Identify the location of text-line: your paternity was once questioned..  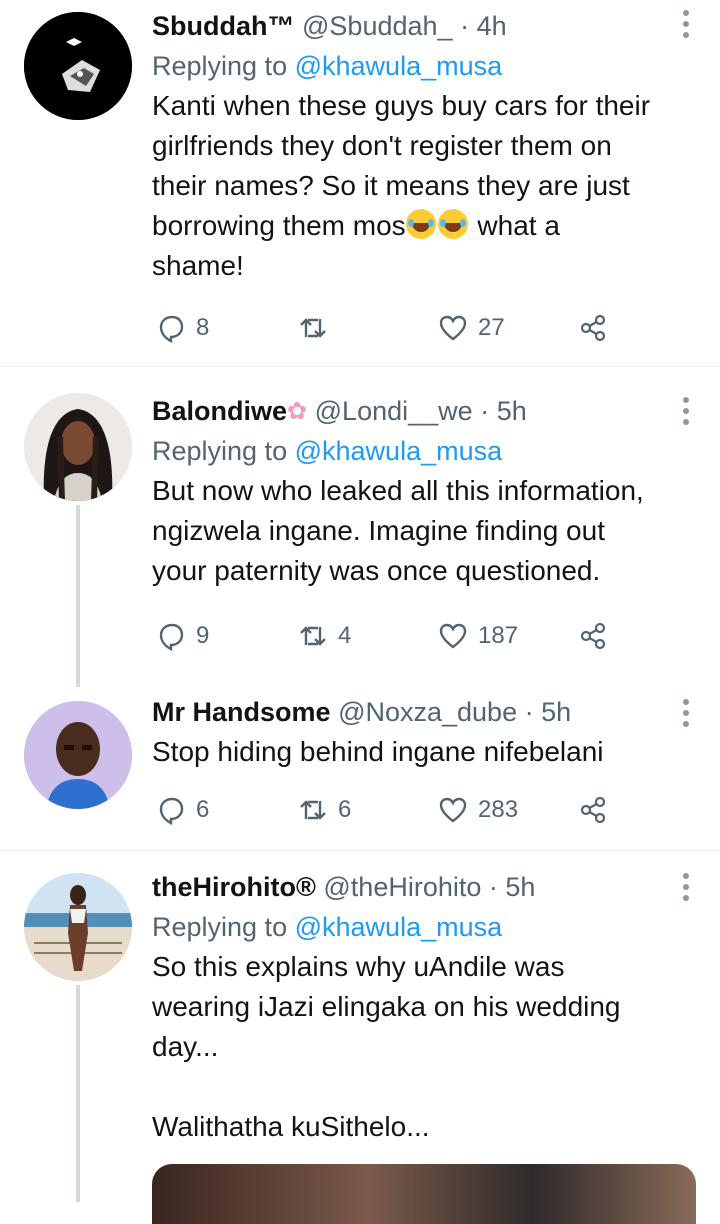
(376, 570).